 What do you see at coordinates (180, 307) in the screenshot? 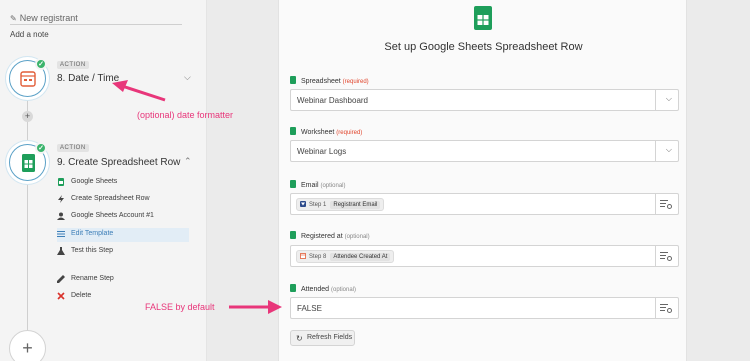
I see `annotation-false-default: FALSE by default` at bounding box center [180, 307].